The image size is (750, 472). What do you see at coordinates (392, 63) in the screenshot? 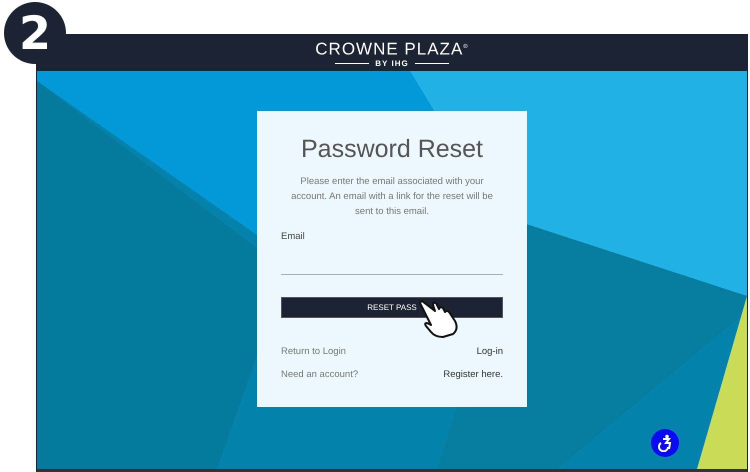
I see `sub-brand-text: BY IHG` at bounding box center [392, 63].